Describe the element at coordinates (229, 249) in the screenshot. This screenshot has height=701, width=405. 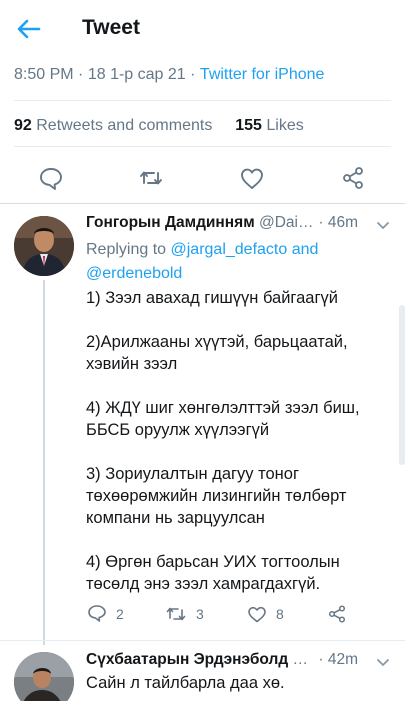
I see `mention-link: @jargal_defacto` at that location.